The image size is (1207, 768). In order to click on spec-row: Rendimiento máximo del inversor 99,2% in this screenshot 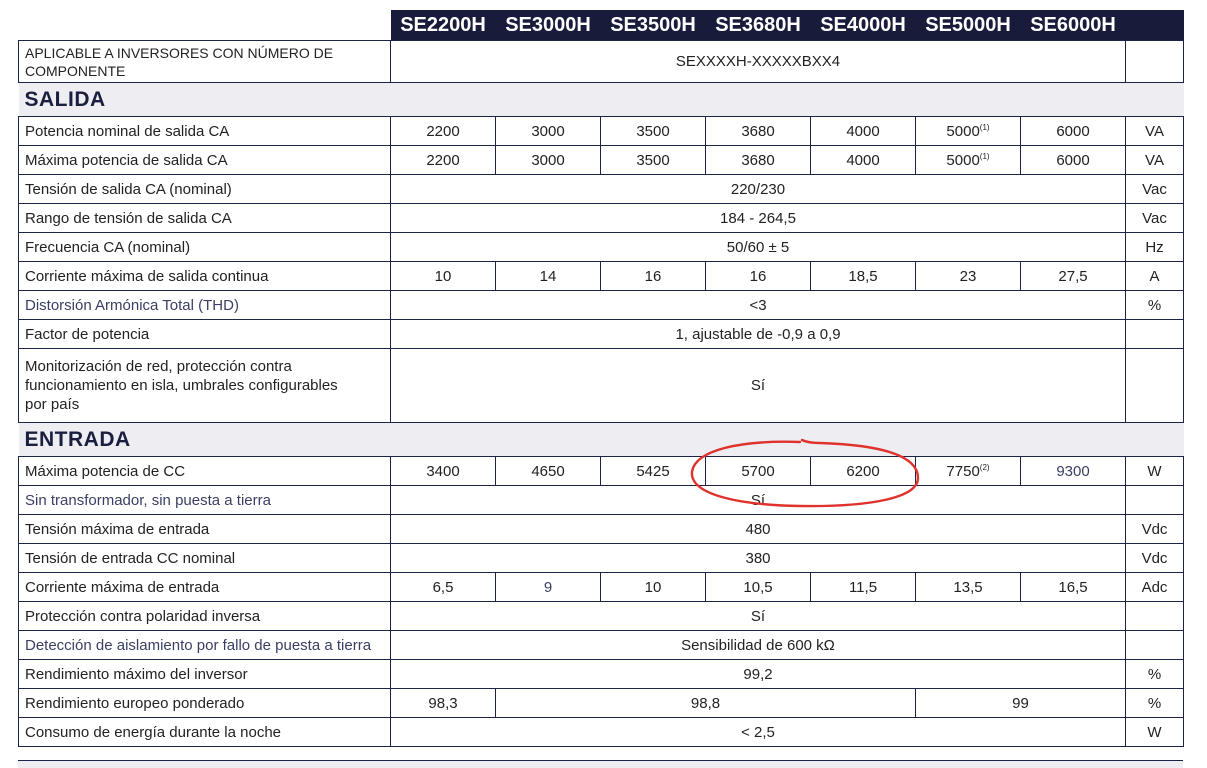, I will do `click(601, 674)`.